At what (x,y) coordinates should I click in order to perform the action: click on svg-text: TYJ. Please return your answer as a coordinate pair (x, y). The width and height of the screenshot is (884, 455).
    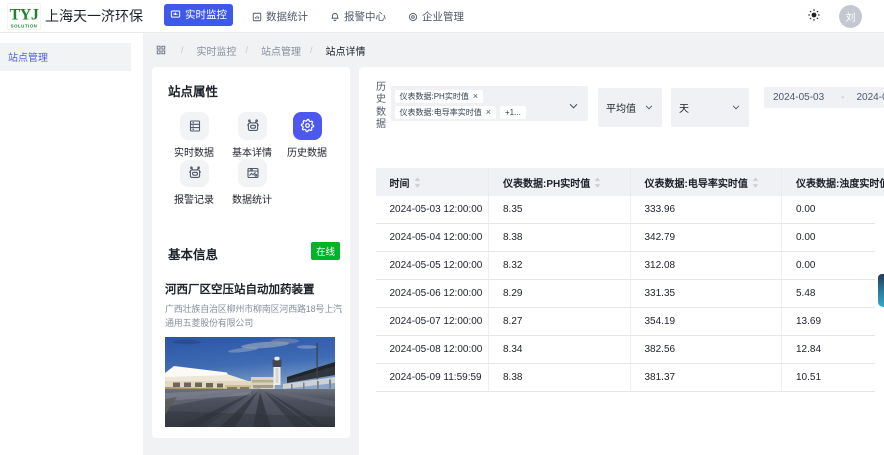
    Looking at the image, I should click on (24, 15).